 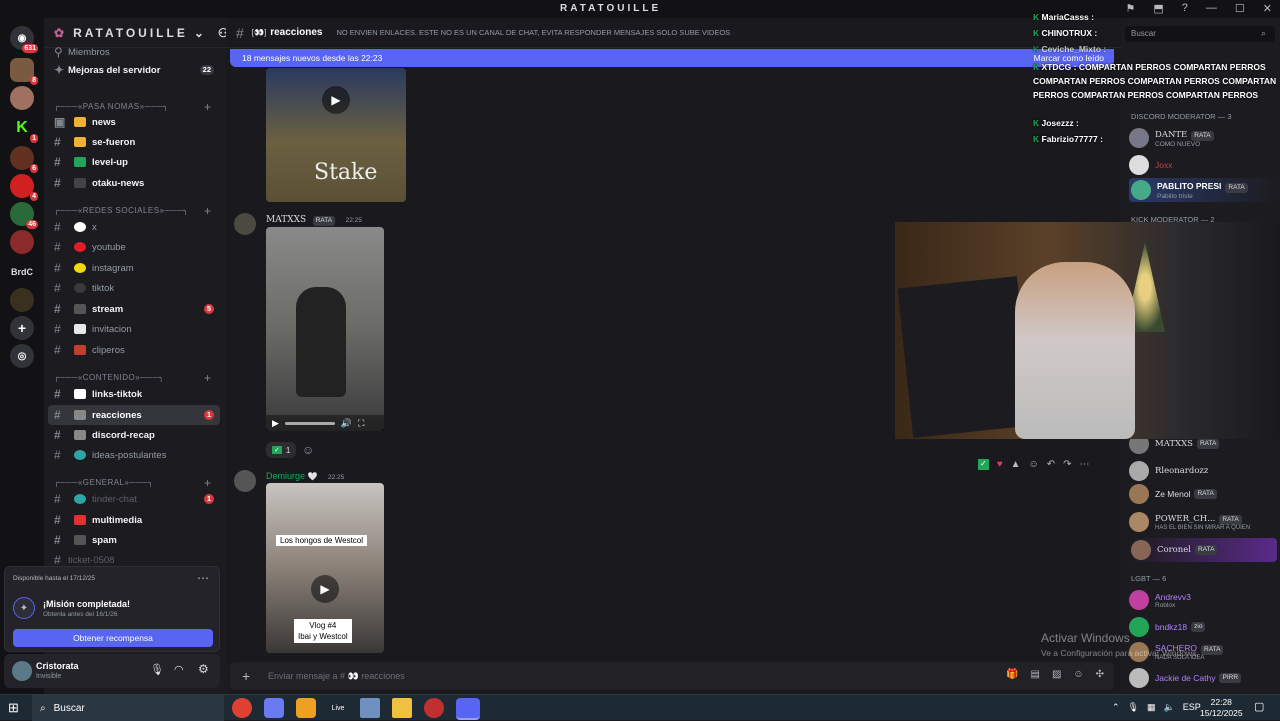 I want to click on network-icon: ▦, so click(x=1151, y=707).